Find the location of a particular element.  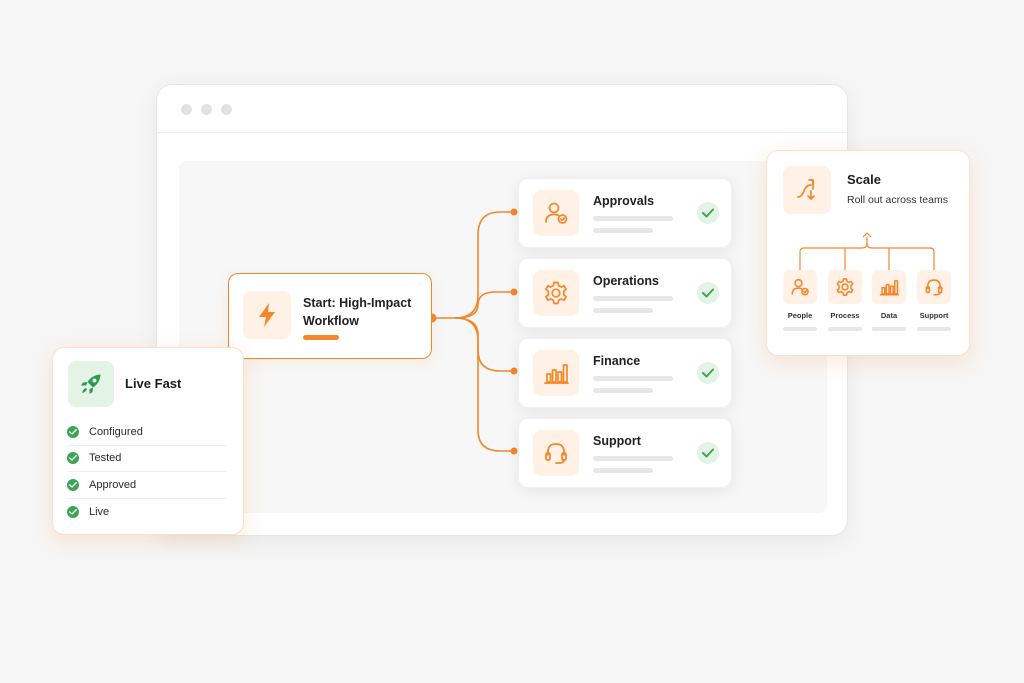

start-node: Start: High-Impact Workflow is located at coordinates (330, 316).